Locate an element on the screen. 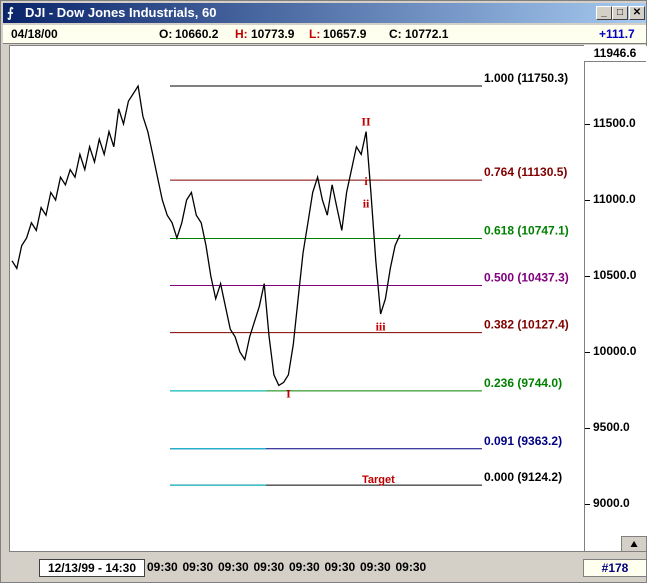 The height and width of the screenshot is (583, 647). high-label: H: is located at coordinates (241, 34).